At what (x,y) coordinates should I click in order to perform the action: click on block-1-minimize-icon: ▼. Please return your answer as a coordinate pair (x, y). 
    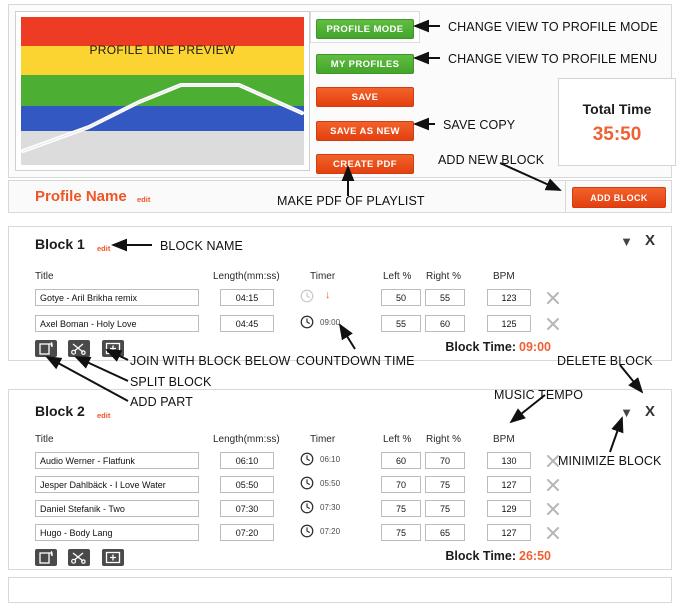
    Looking at the image, I should click on (626, 241).